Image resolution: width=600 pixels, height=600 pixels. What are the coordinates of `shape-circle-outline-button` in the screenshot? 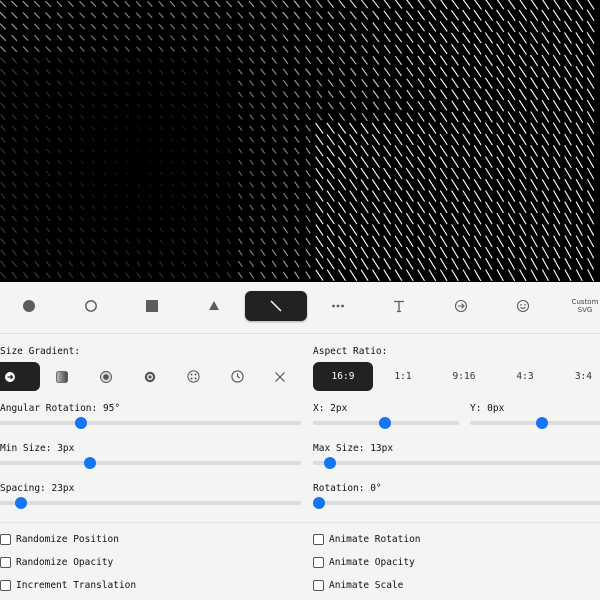 It's located at (91, 306).